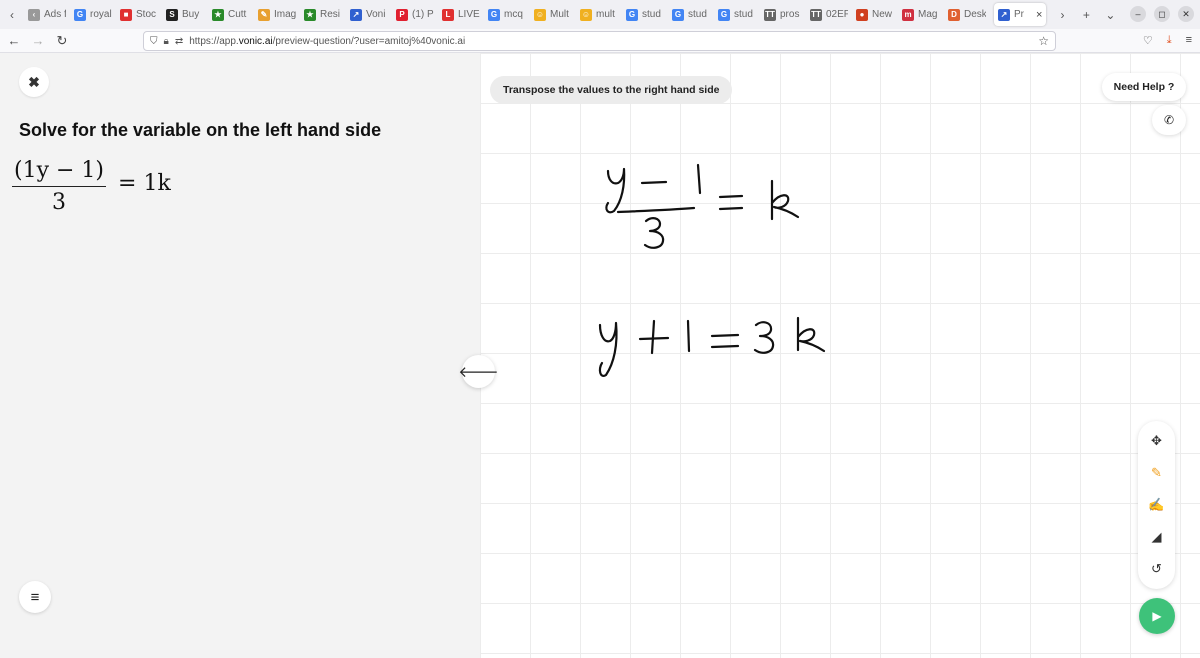 The image size is (1200, 658). I want to click on download-icon: ⤓, so click(1169, 40).